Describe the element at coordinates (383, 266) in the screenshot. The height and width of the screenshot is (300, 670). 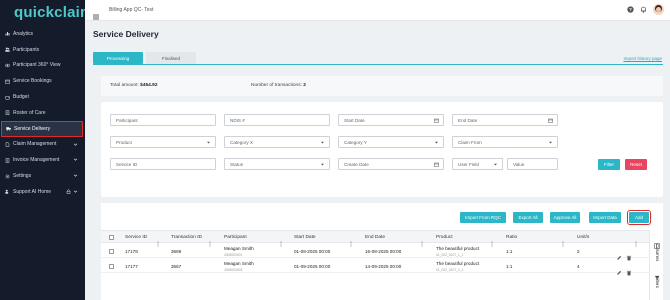
I see `cell-end-date: 14-09-2025 00:00` at that location.